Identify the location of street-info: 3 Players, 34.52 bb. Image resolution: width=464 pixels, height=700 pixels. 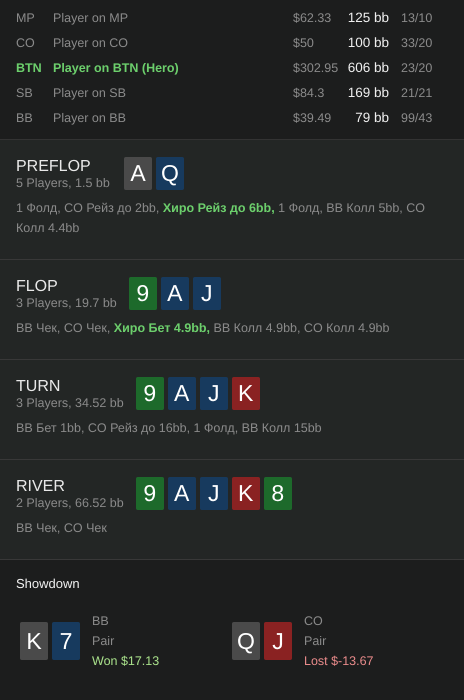
(70, 403).